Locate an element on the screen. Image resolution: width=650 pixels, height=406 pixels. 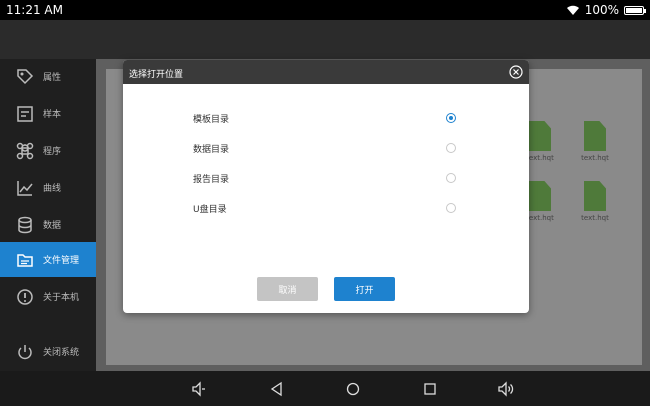
home-icon is located at coordinates (353, 389).